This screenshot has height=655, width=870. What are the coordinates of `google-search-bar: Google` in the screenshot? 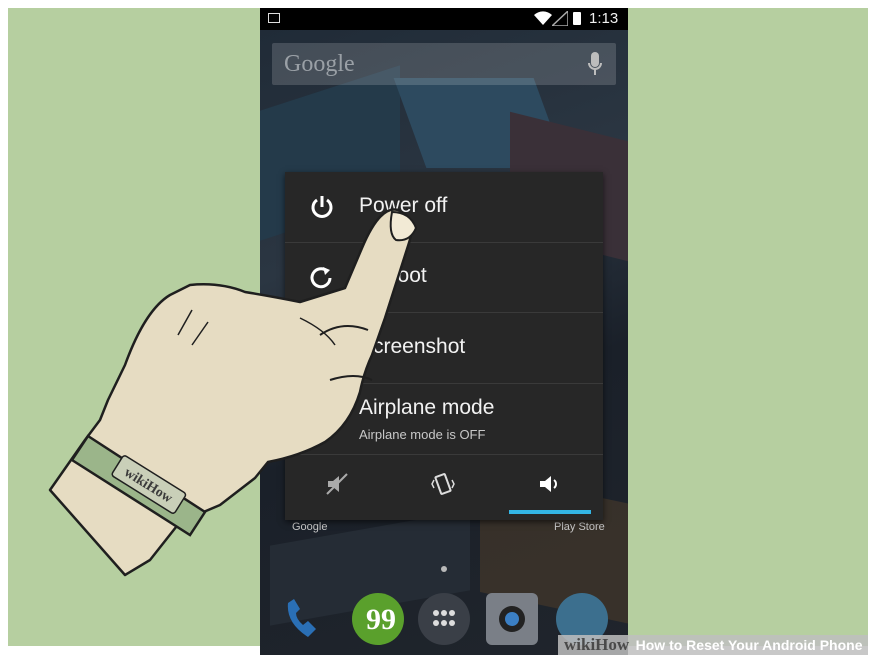 It's located at (444, 64).